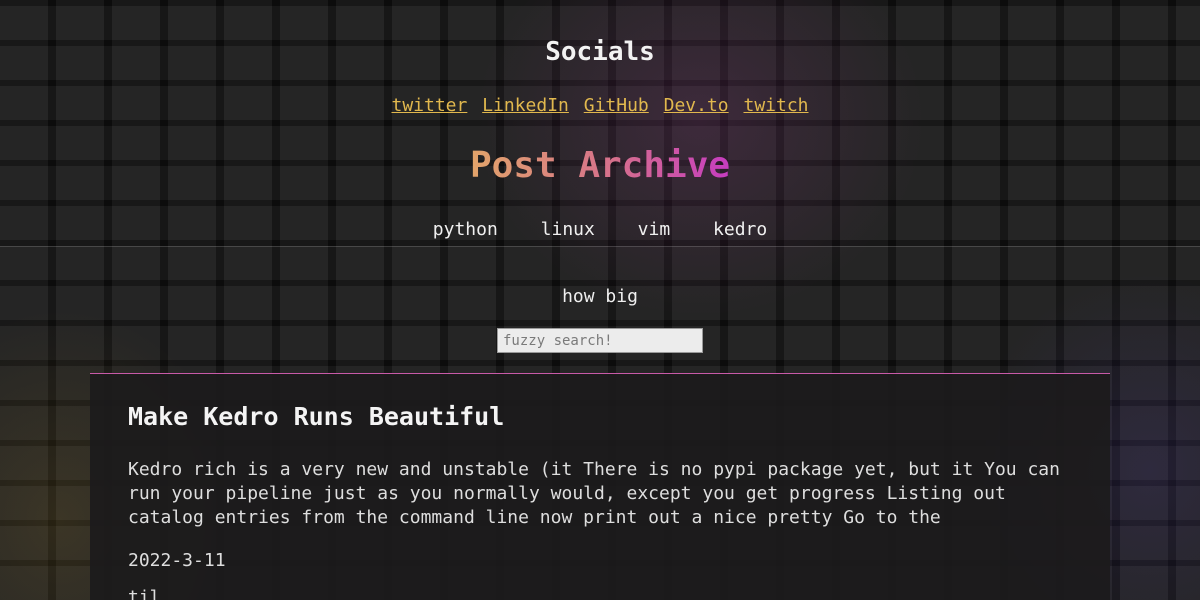  Describe the element at coordinates (600, 297) in the screenshot. I see `size-toggle: how big` at that location.